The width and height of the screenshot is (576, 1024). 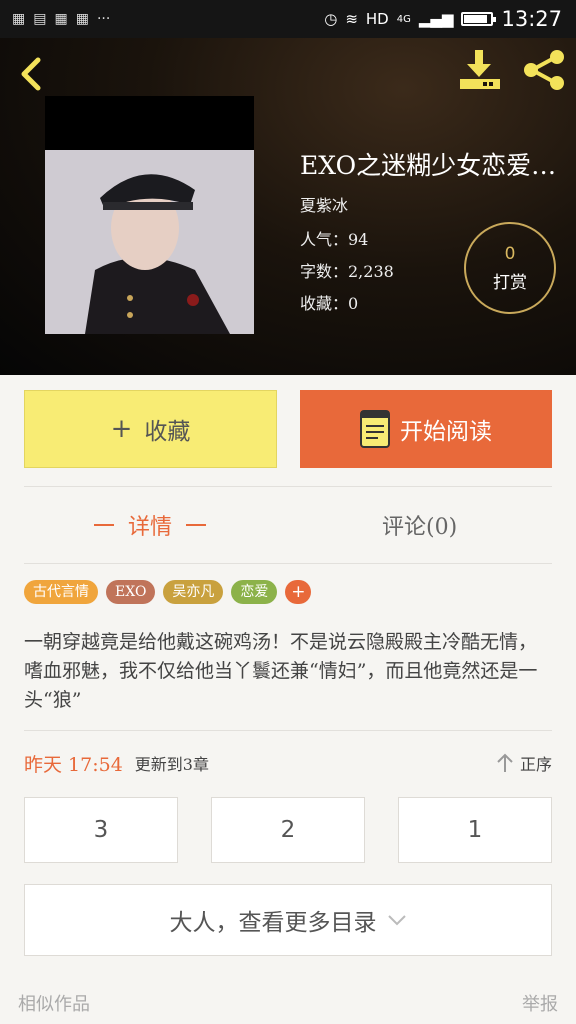 I want to click on signal-type: 4G, so click(x=403, y=19).